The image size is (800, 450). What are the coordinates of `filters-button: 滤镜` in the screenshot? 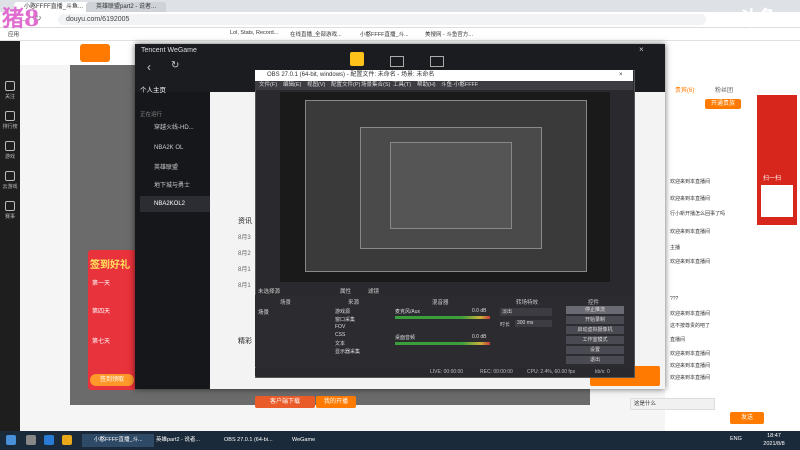 It's located at (373, 291).